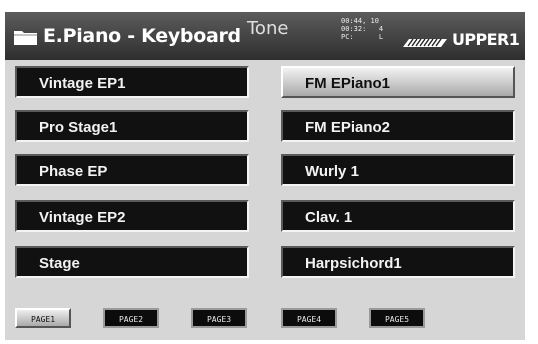  What do you see at coordinates (360, 21) in the screenshot?
I see `info-line: 00:44, 10` at bounding box center [360, 21].